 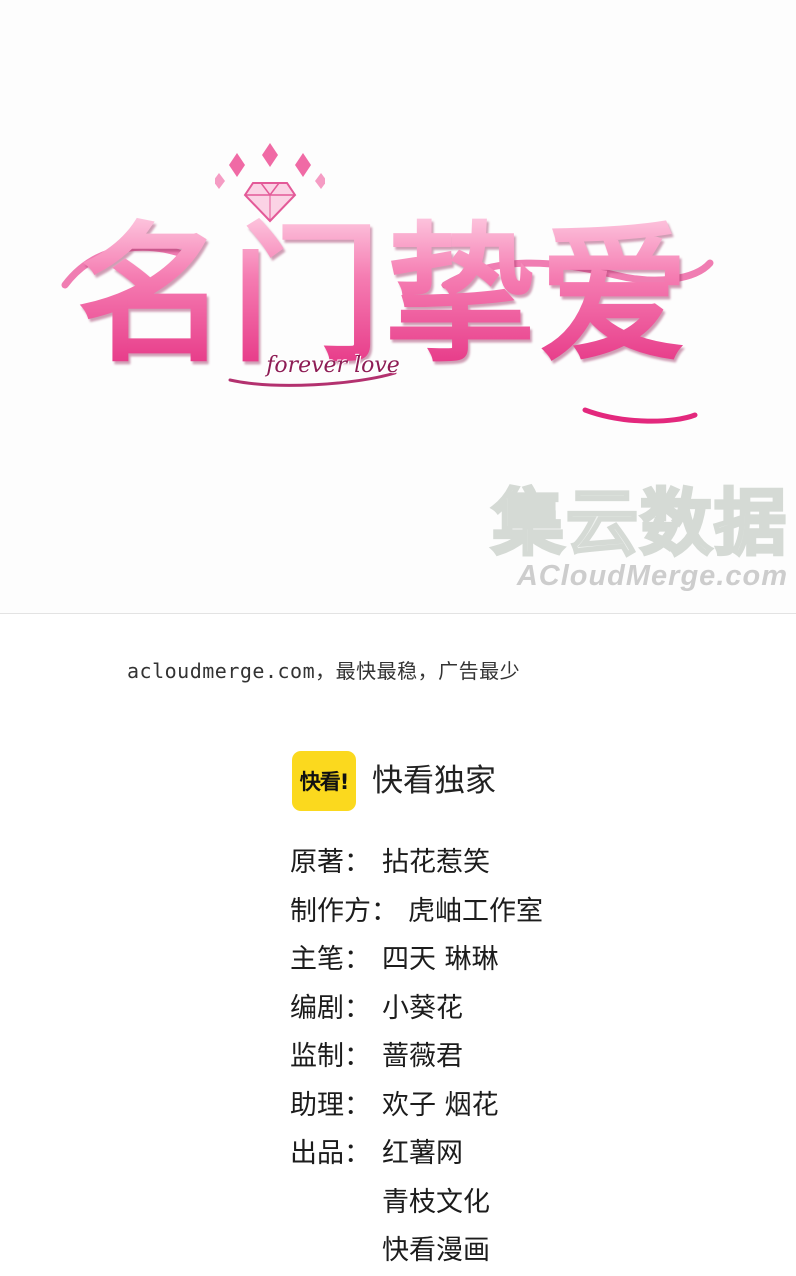 I want to click on site-watermark: 集云数据 ACloudMerge.com, so click(x=620, y=537).